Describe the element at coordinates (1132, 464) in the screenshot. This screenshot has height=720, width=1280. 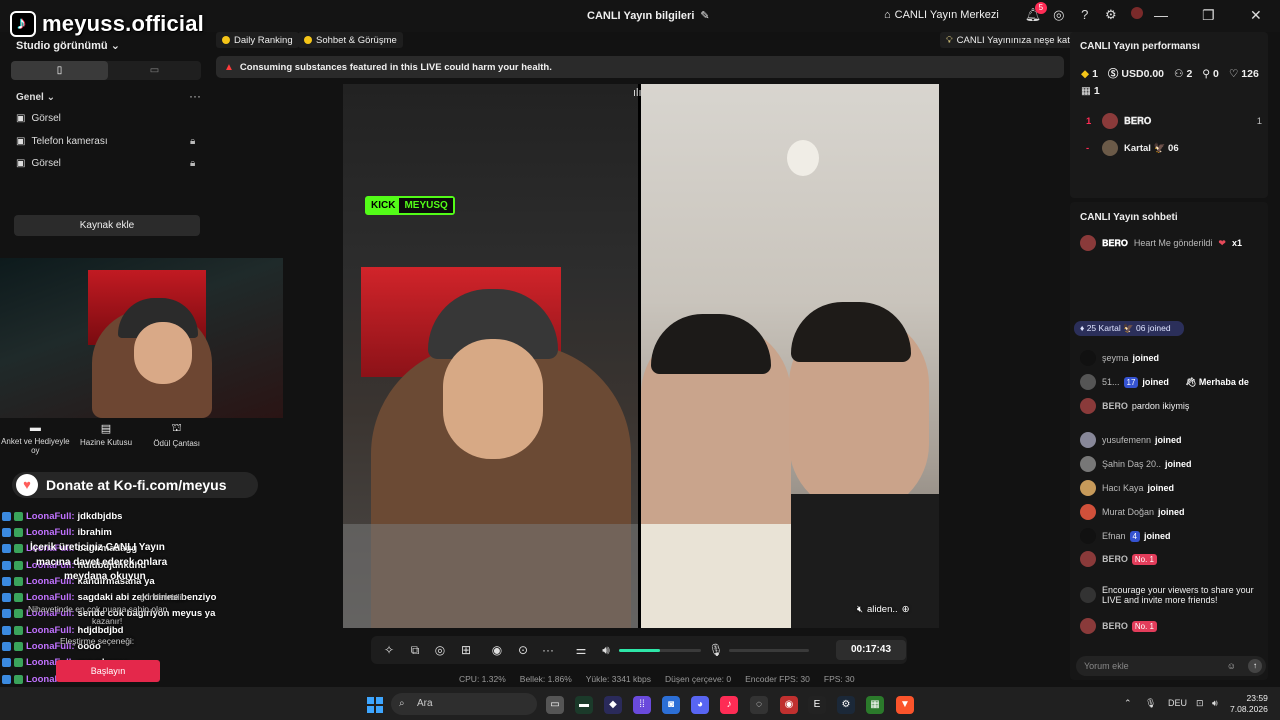
I see `message-user: Şahin Daş 20..` at that location.